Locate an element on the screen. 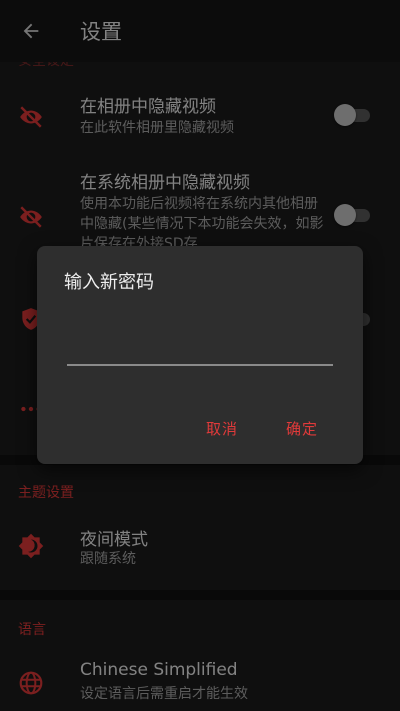  password-input is located at coordinates (200, 351).